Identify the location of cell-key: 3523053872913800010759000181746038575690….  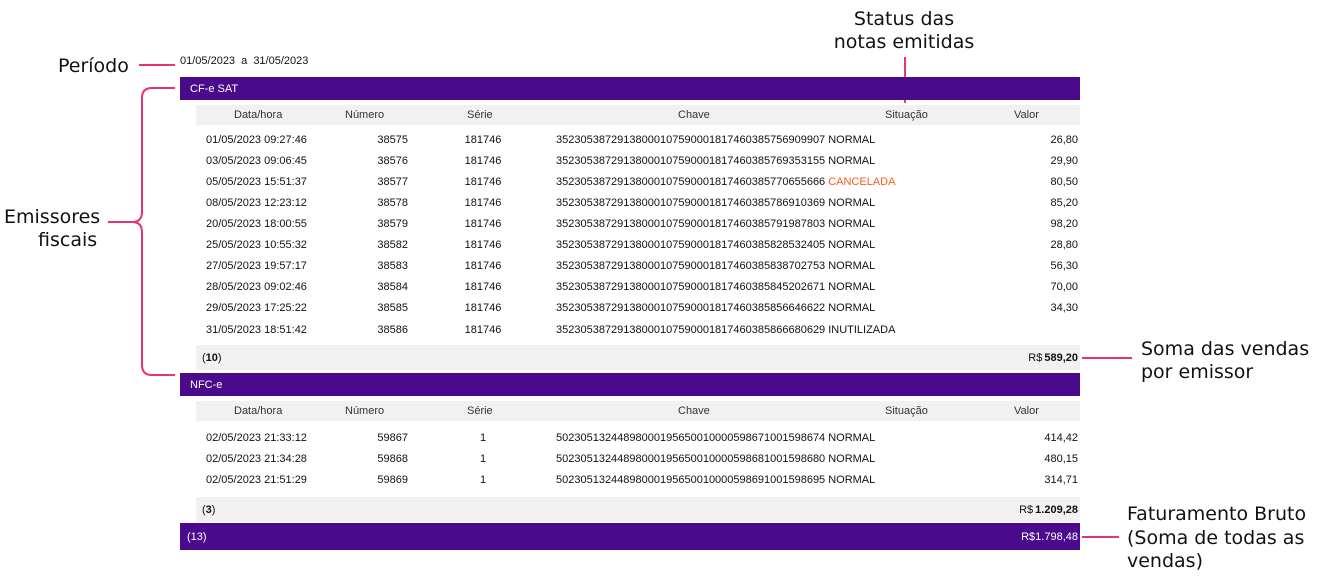
(691, 139).